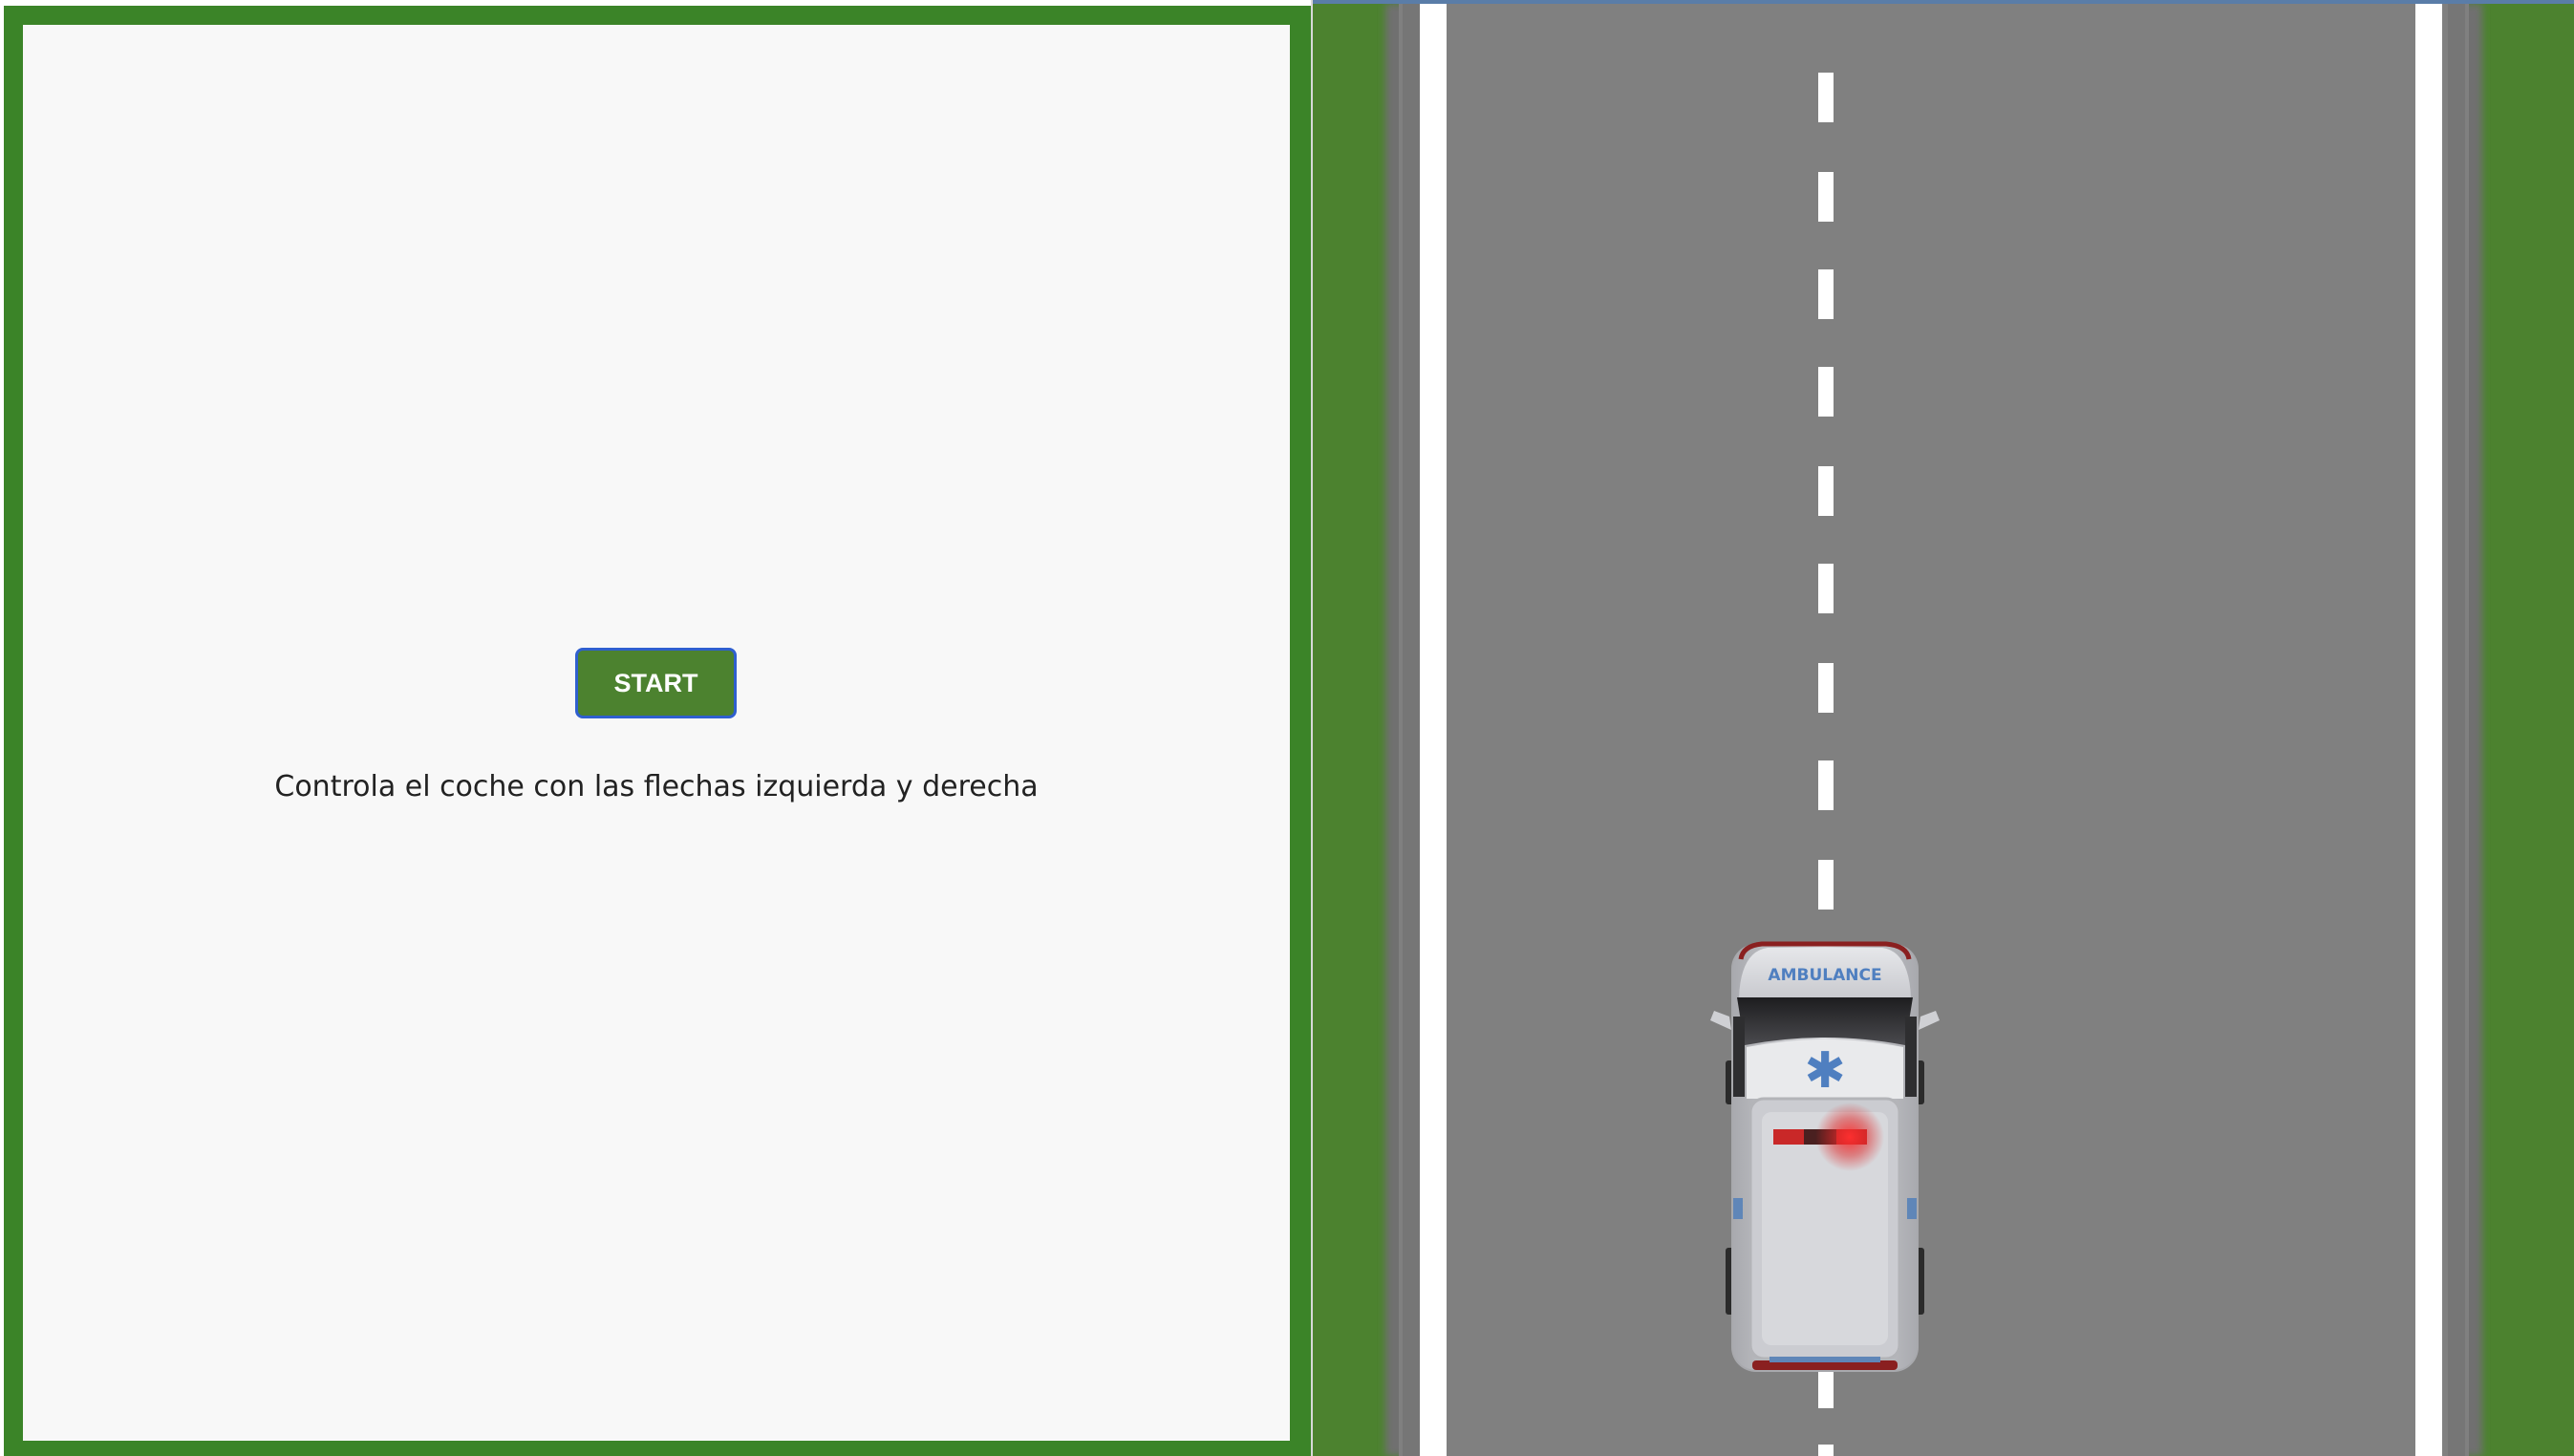  I want to click on ambulance-vehicle: ✱ AMBULANCE, so click(1825, 1156).